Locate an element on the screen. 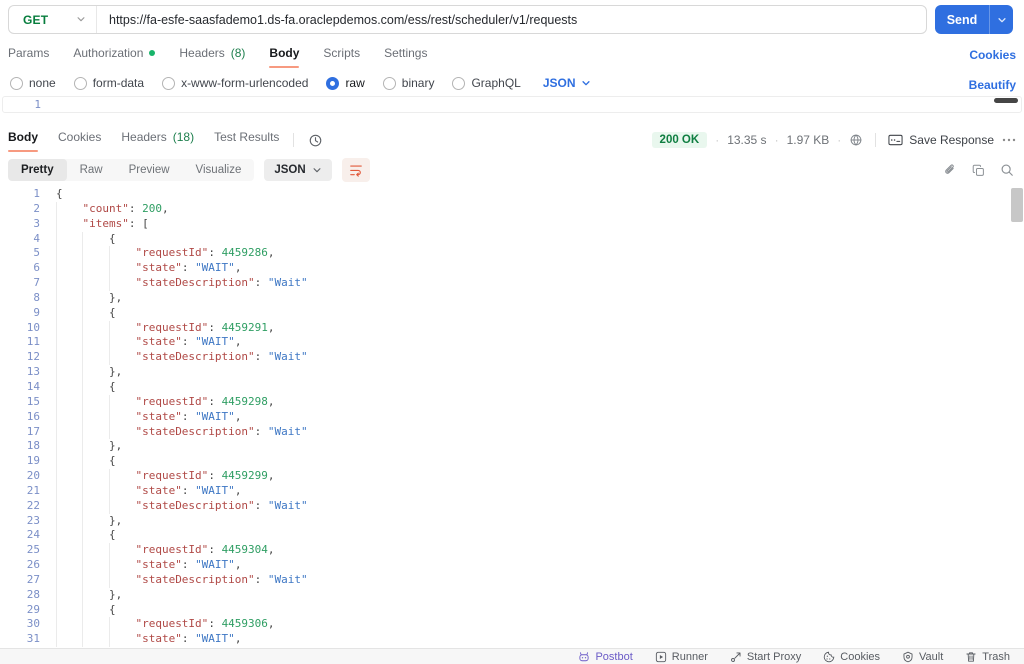  method-selector: GET is located at coordinates (53, 19).